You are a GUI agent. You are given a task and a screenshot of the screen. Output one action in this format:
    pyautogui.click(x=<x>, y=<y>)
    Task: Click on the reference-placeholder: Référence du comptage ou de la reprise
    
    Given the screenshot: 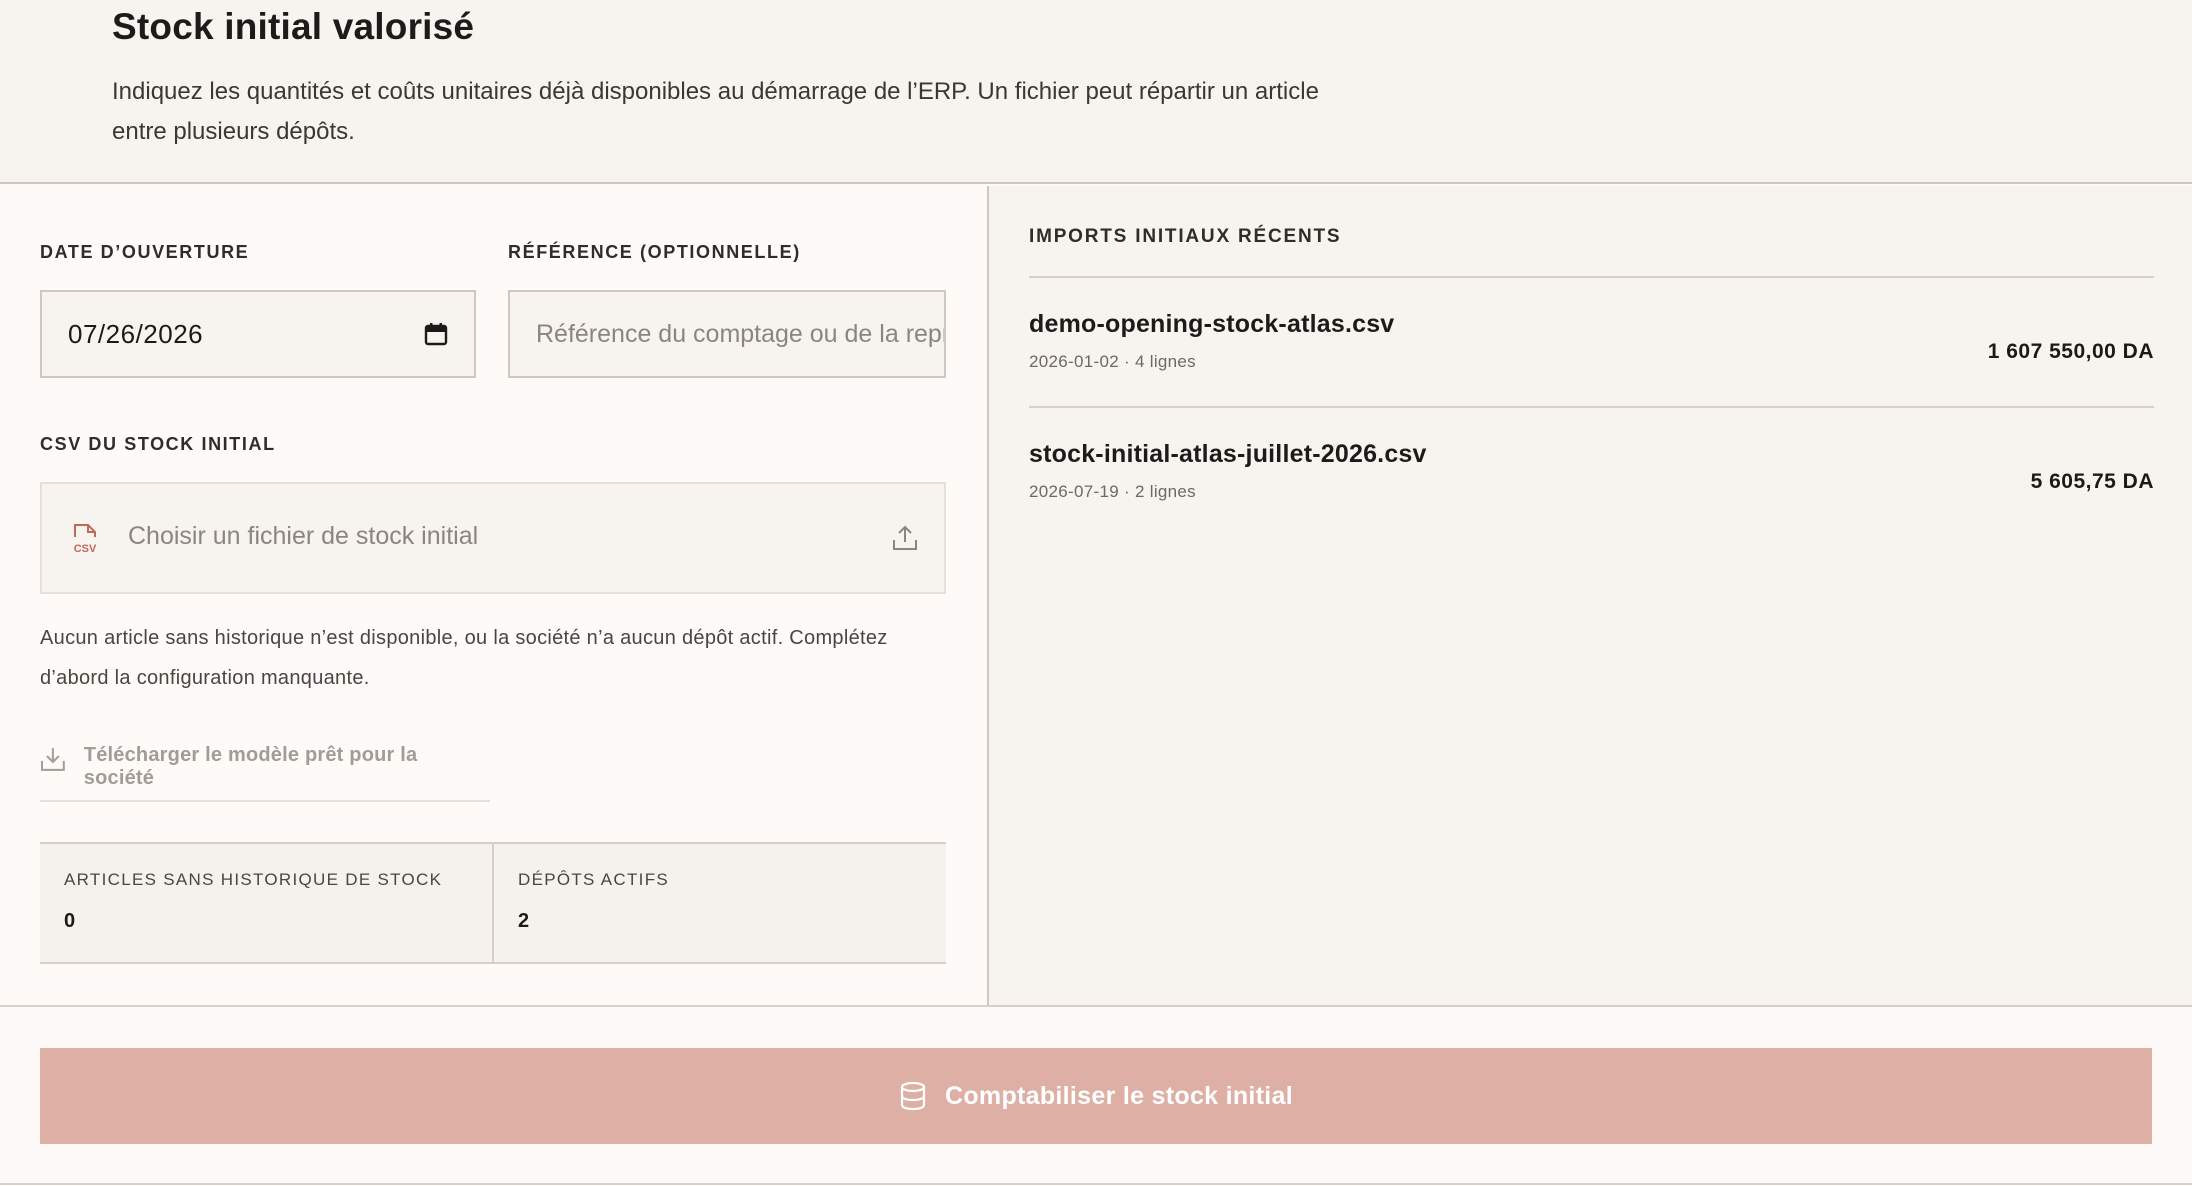 What is the action you would take?
    pyautogui.click(x=740, y=333)
    